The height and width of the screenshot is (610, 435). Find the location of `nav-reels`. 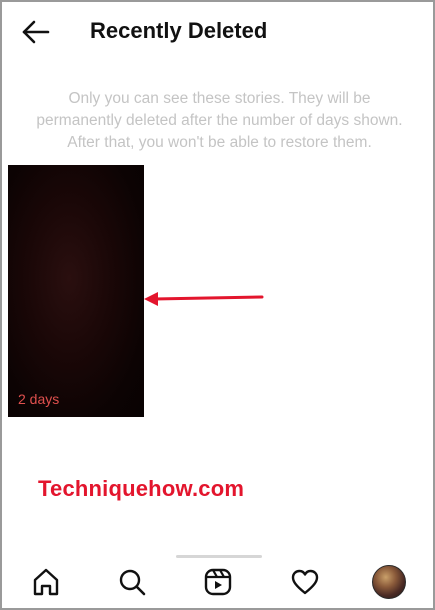

nav-reels is located at coordinates (218, 582).